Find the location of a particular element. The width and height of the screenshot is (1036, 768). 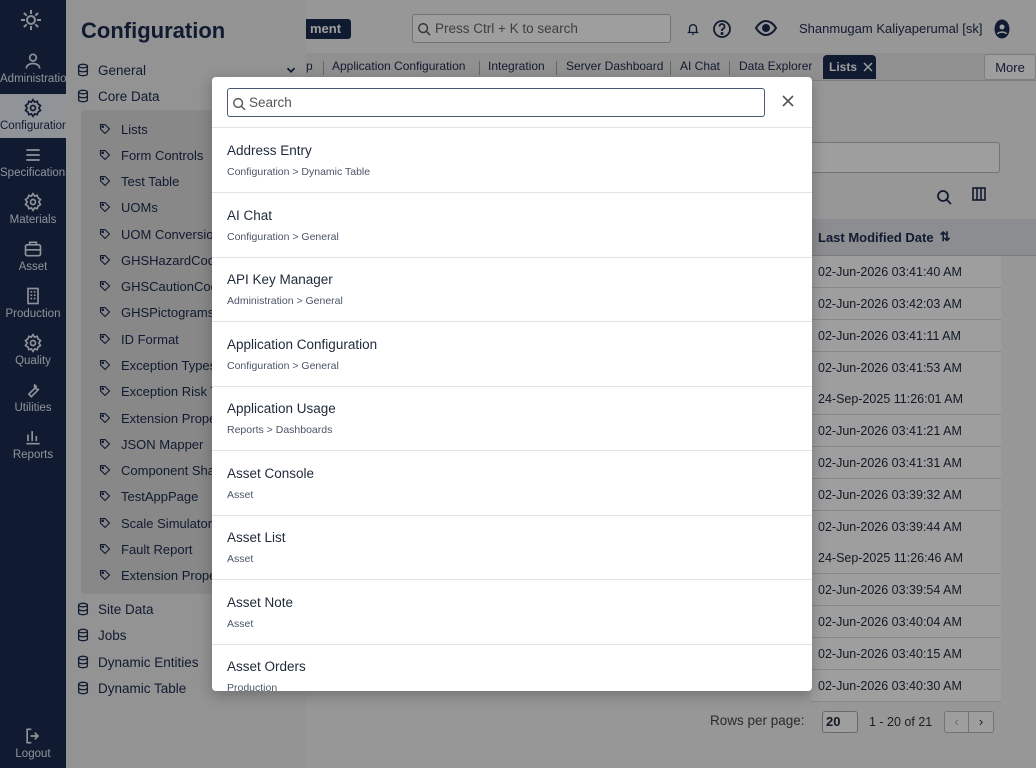

result-title: Application Usage is located at coordinates (281, 408).